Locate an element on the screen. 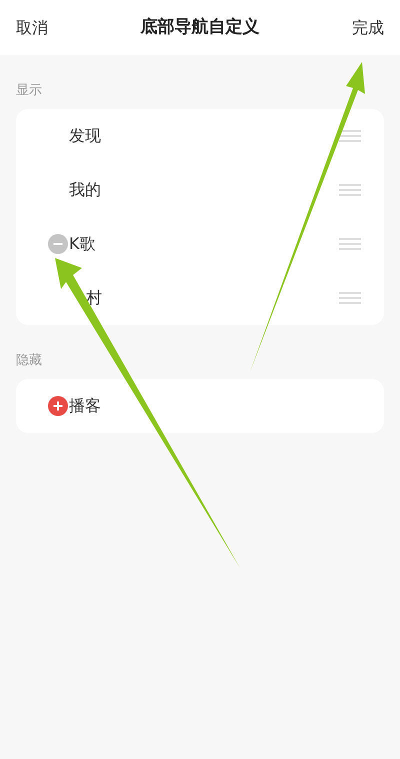 The image size is (400, 759). nav-item-label: 村 is located at coordinates (94, 298).